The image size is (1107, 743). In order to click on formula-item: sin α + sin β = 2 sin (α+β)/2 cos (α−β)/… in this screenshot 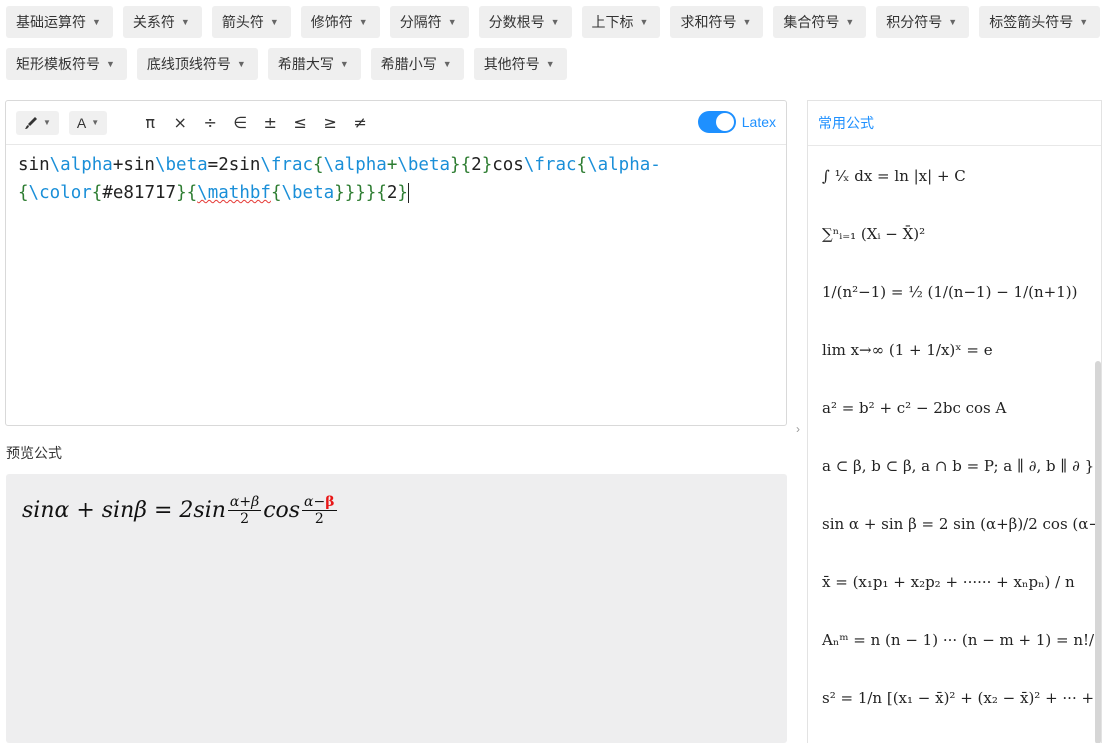, I will do `click(953, 524)`.